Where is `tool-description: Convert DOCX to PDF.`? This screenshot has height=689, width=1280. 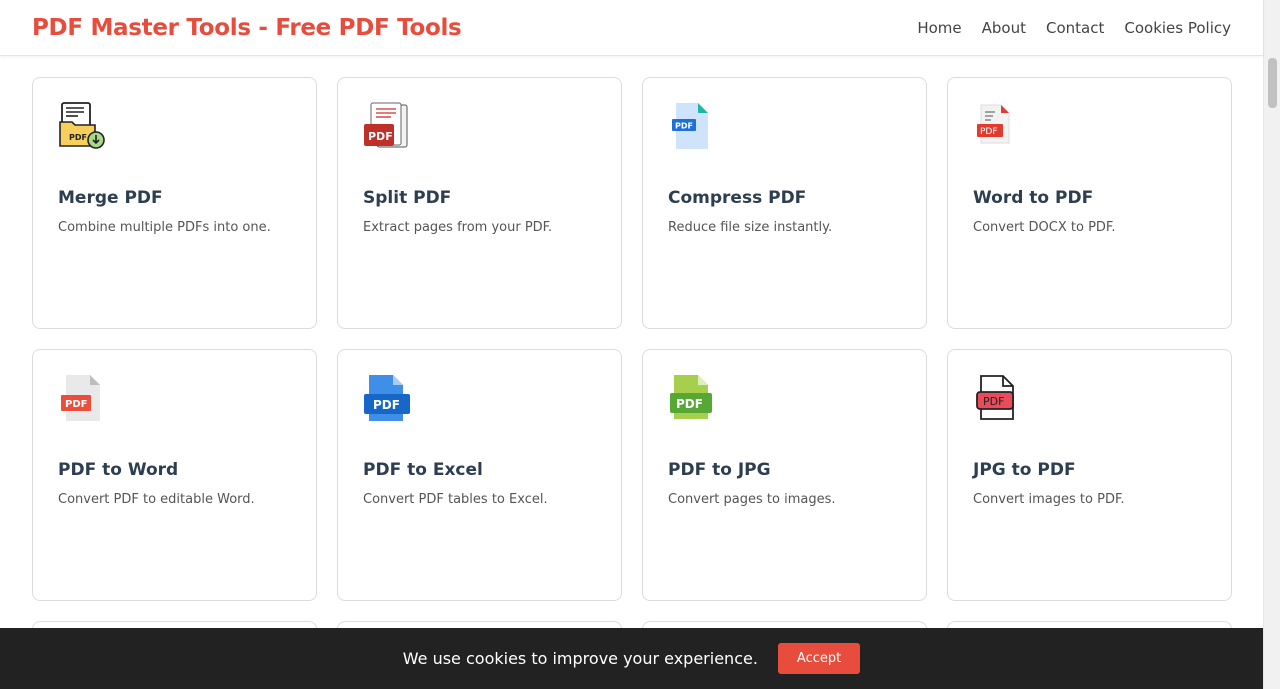 tool-description: Convert DOCX to PDF. is located at coordinates (1044, 227).